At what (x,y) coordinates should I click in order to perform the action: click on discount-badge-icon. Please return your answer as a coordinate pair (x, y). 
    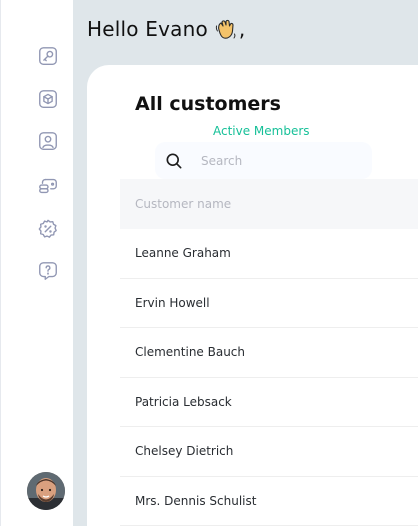
    Looking at the image, I should click on (47, 228).